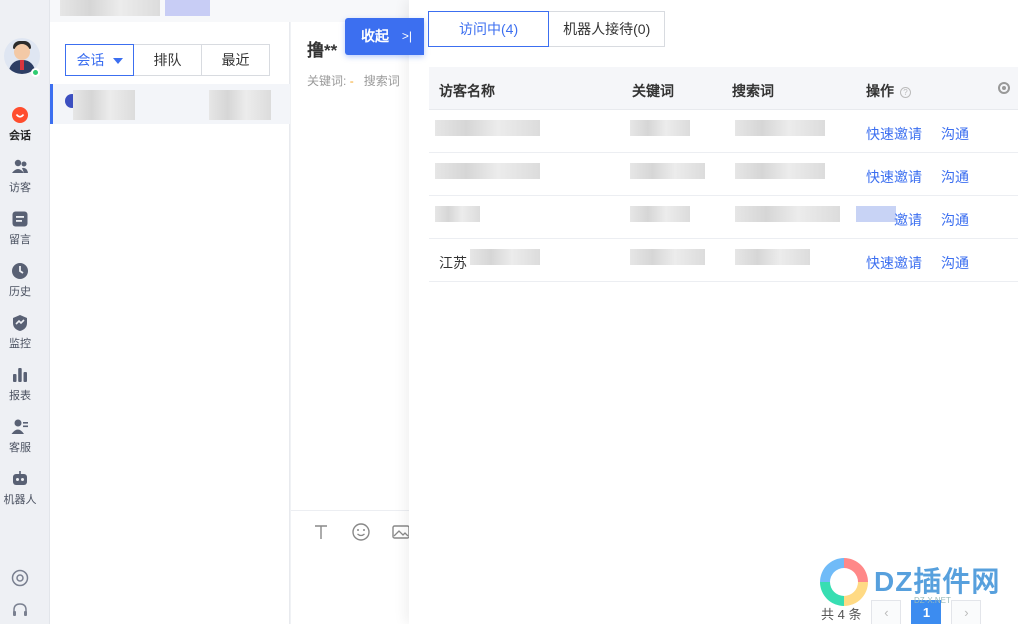 This screenshot has height=624, width=1022. What do you see at coordinates (880, 91) in the screenshot?
I see `column-actions-label: 操作` at bounding box center [880, 91].